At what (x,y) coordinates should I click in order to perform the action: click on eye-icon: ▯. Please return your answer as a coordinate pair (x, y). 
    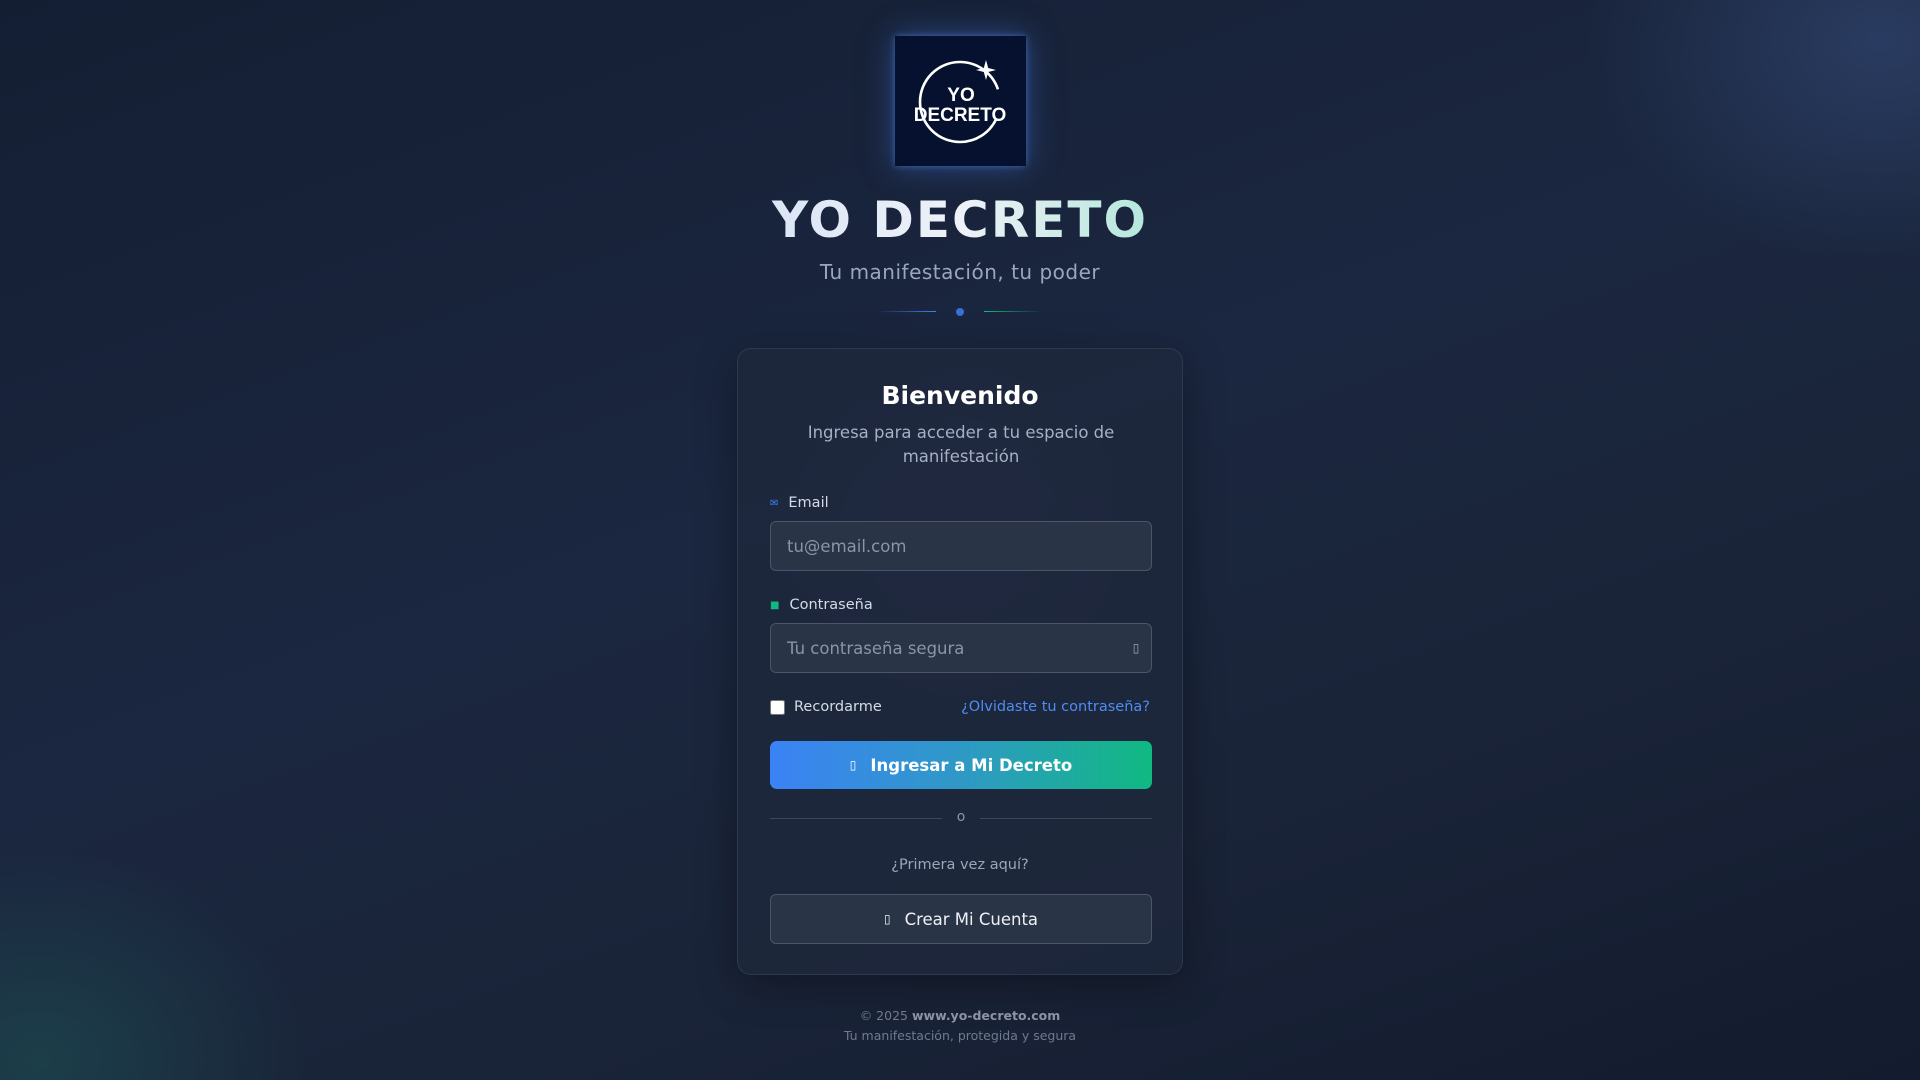
    Looking at the image, I should click on (1136, 648).